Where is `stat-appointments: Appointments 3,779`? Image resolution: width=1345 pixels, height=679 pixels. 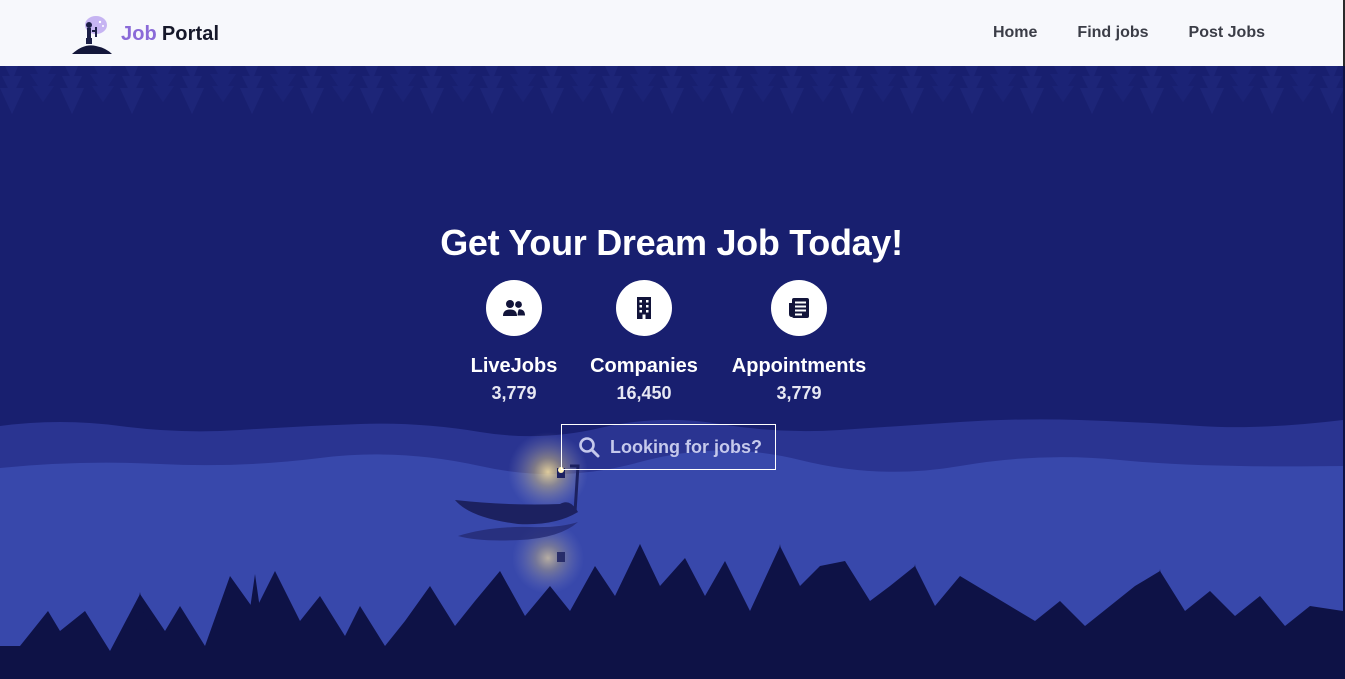
stat-appointments: Appointments 3,779 is located at coordinates (799, 342).